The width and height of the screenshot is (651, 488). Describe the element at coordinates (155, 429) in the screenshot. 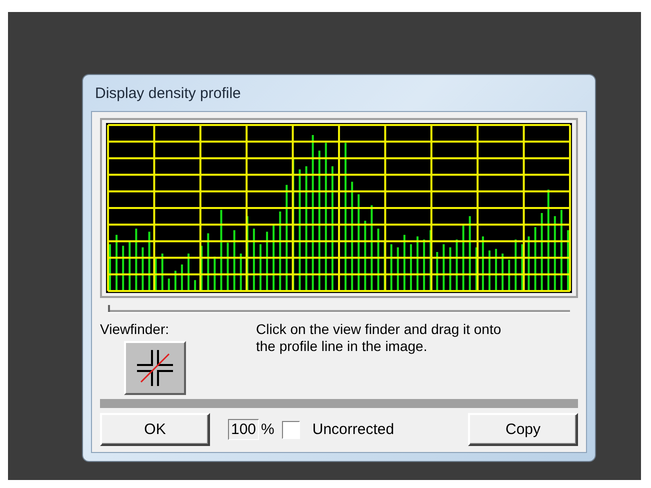

I see `ok-button: OK` at that location.